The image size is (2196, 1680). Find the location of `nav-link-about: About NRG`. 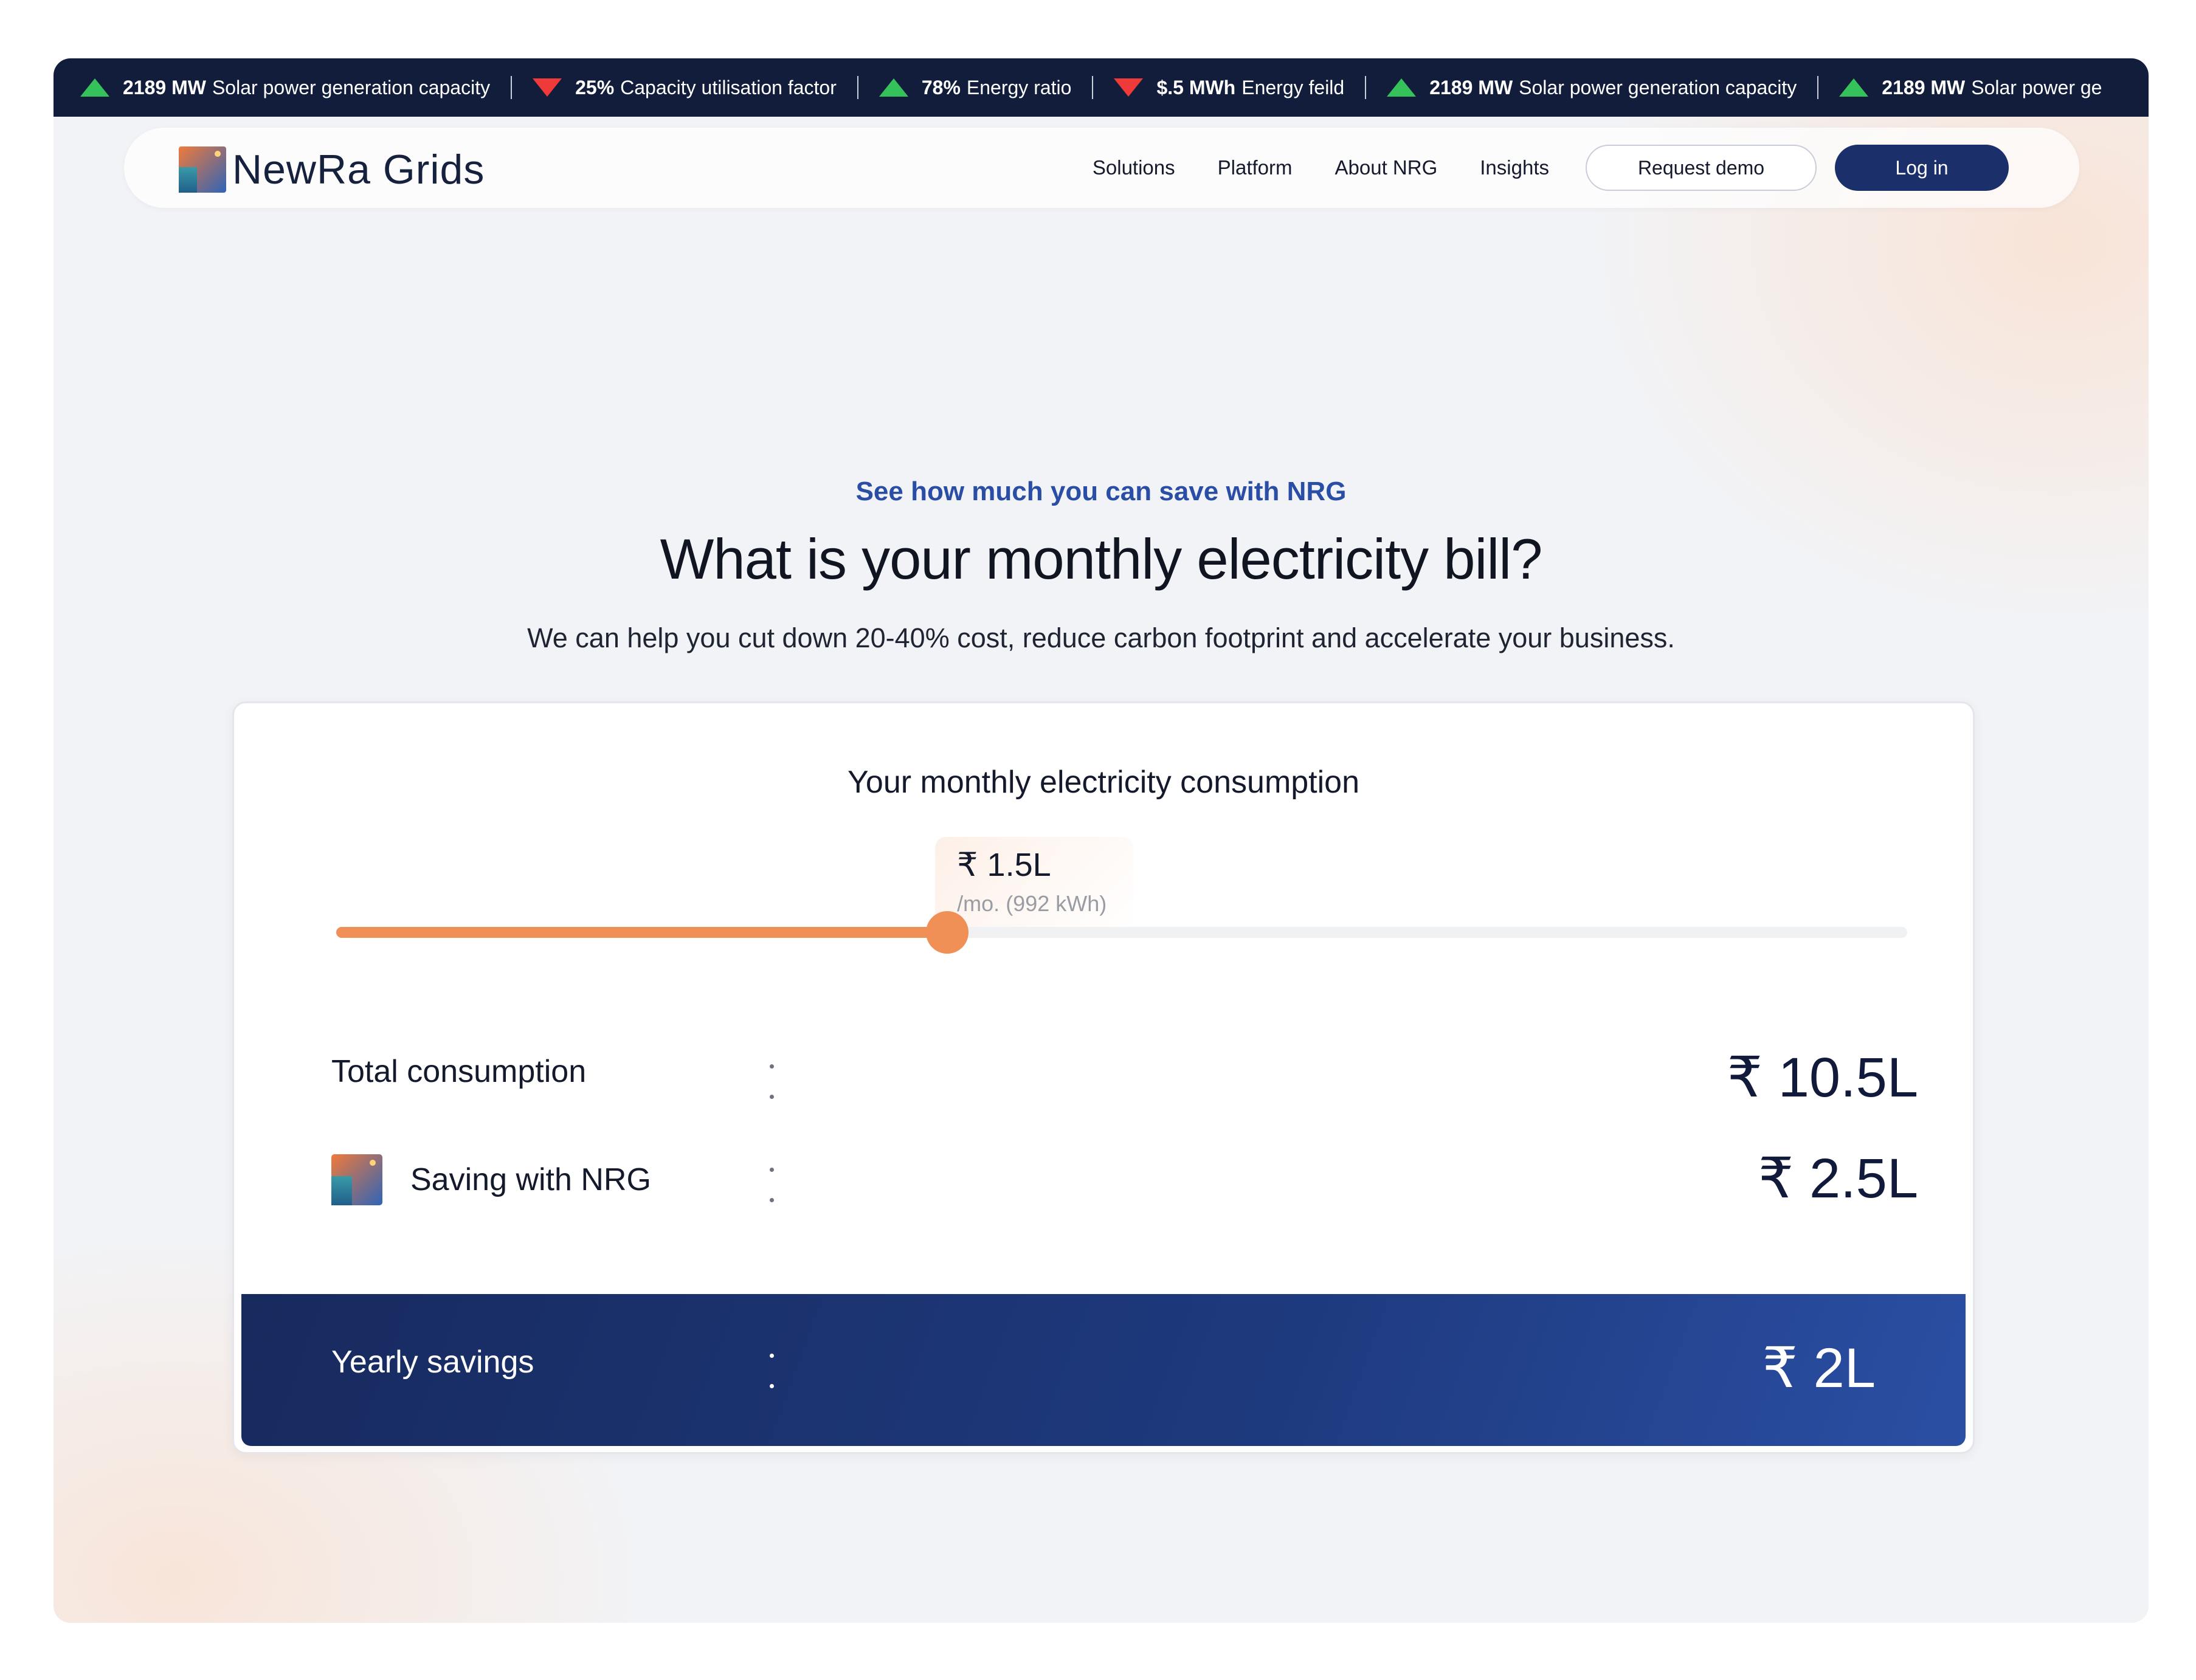

nav-link-about: About NRG is located at coordinates (1386, 167).